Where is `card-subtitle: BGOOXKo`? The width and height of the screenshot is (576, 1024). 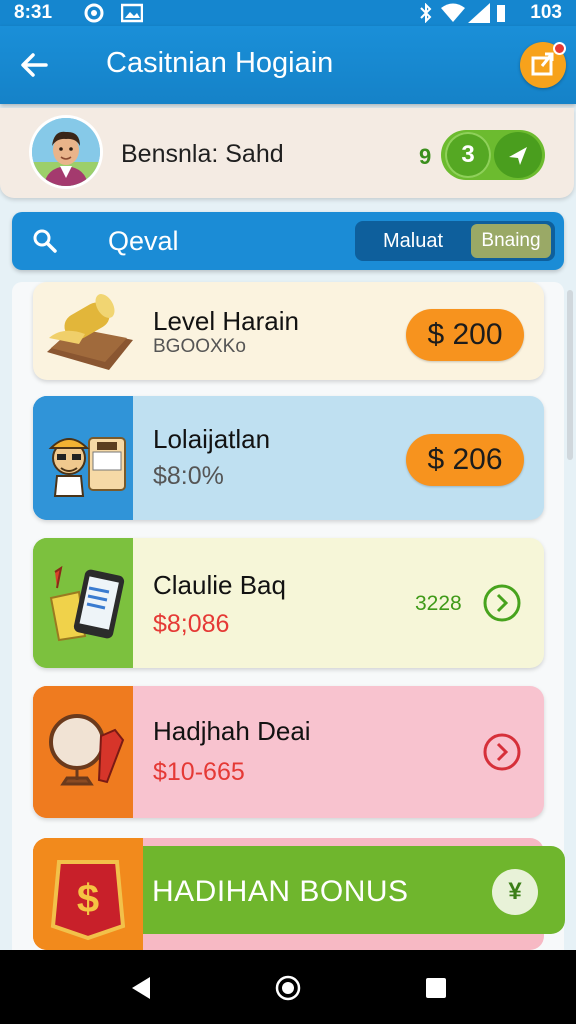
card-subtitle: BGOOXKo is located at coordinates (199, 346).